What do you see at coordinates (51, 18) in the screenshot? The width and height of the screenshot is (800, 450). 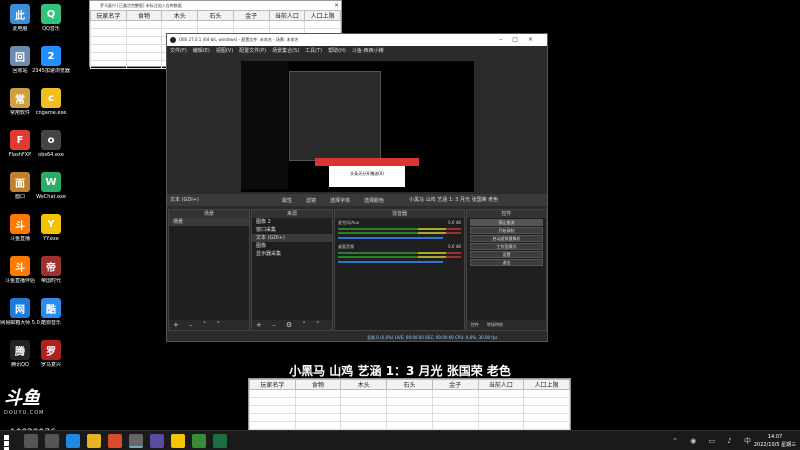 I see `desktop-icon: Q QQ音乐` at bounding box center [51, 18].